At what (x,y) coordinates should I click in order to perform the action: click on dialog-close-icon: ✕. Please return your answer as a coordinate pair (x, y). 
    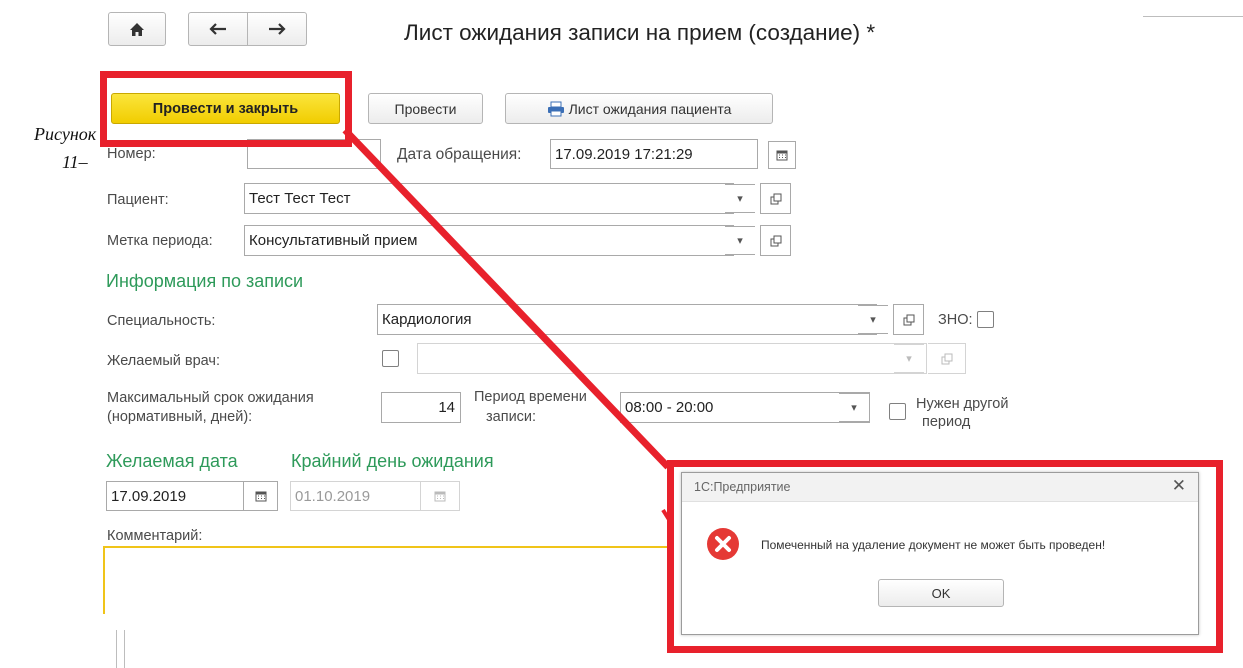
    Looking at the image, I should click on (1179, 486).